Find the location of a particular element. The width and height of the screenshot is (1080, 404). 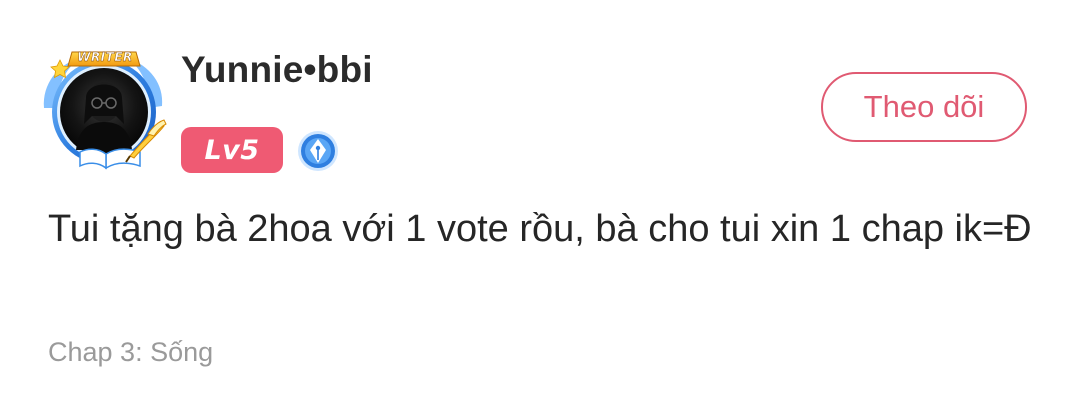

chapter-link: Chap 3: Sống is located at coordinates (130, 352).